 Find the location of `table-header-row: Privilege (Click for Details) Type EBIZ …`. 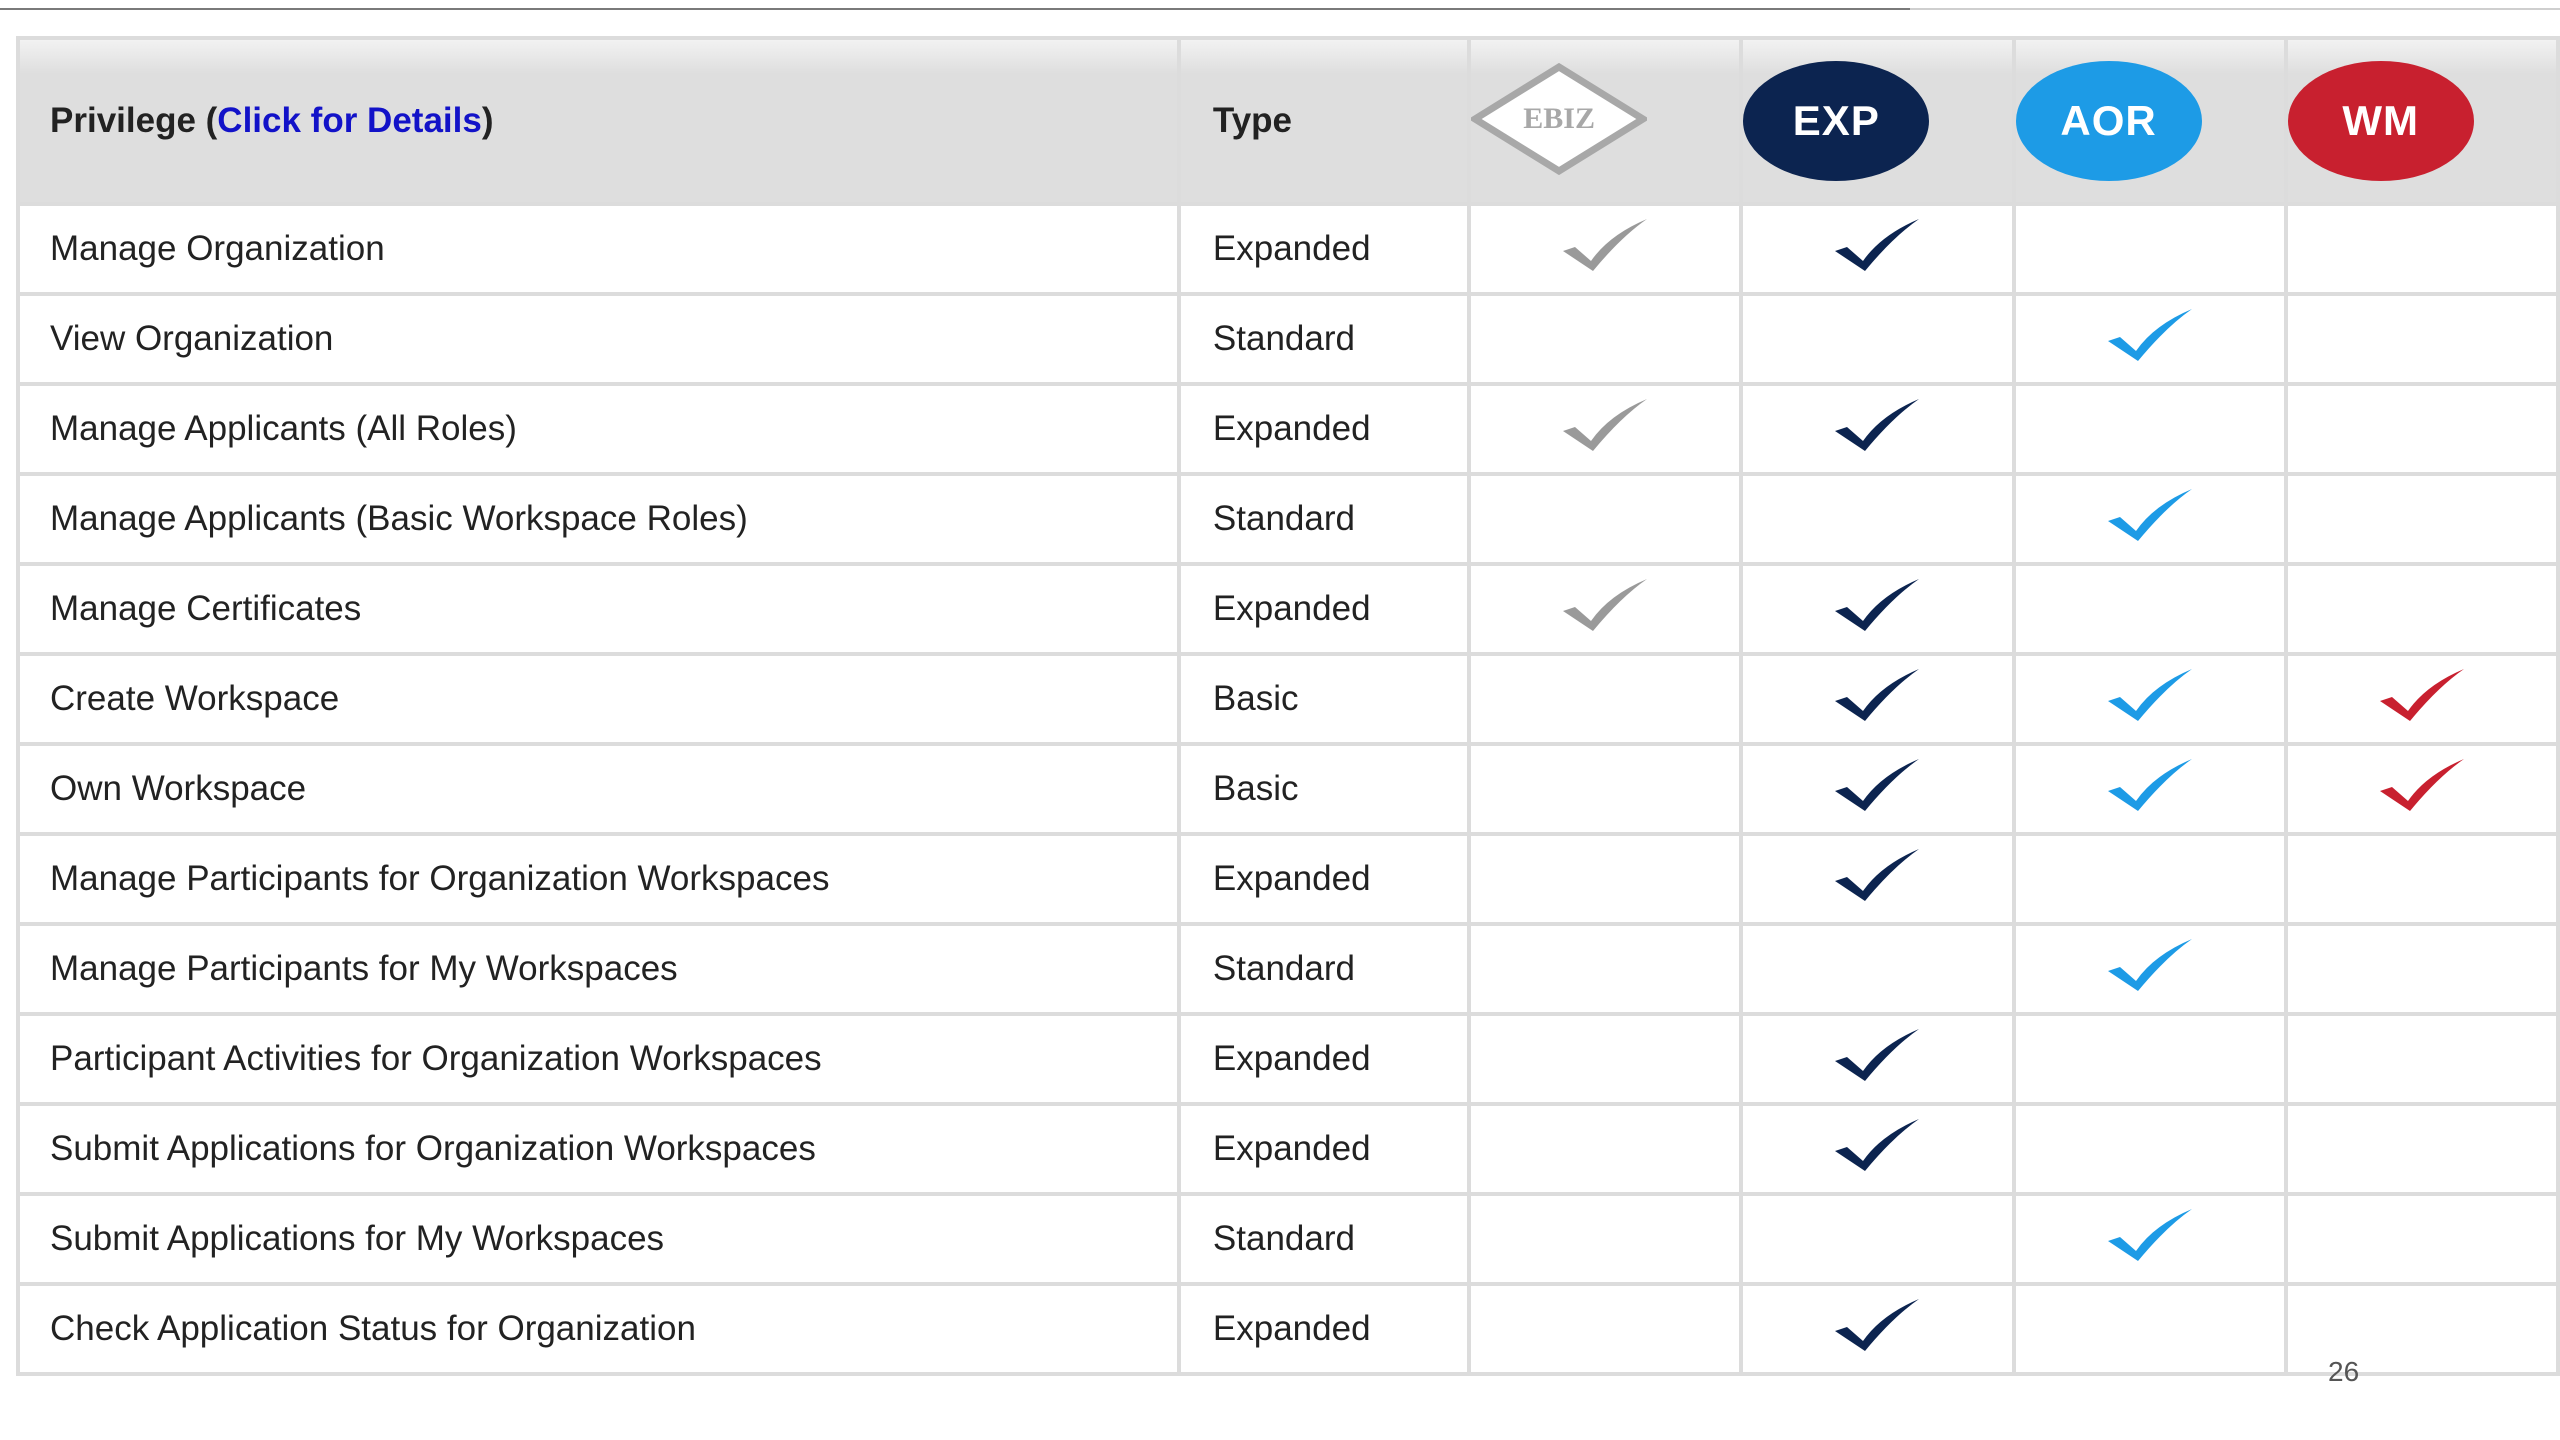

table-header-row: Privilege (Click for Details) Type EBIZ … is located at coordinates (1288, 121).